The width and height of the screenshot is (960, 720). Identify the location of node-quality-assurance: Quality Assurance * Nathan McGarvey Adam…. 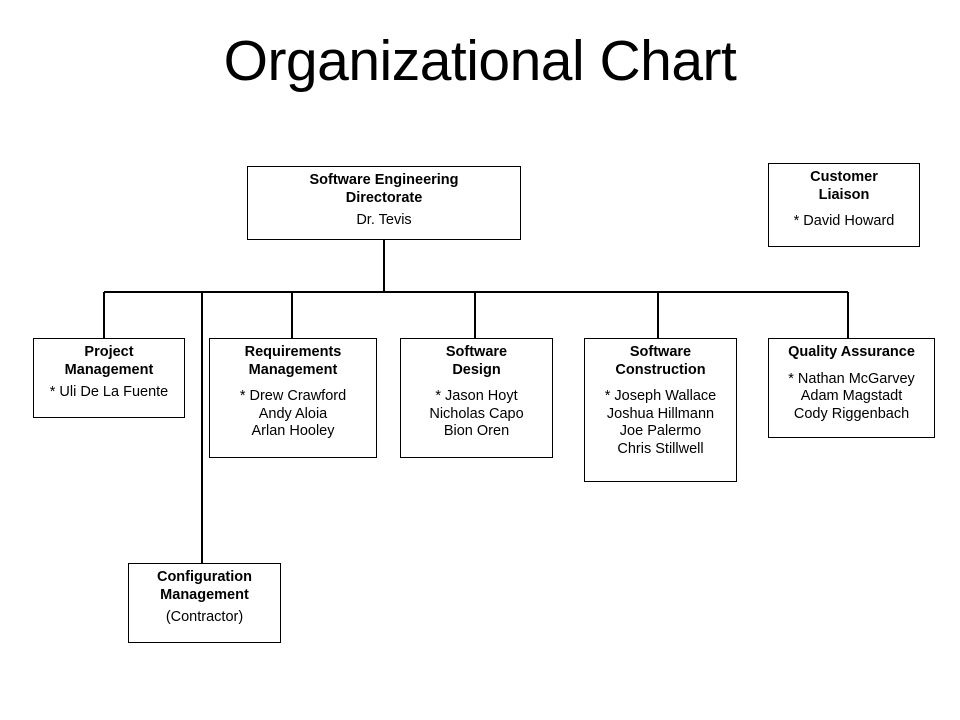
(851, 388).